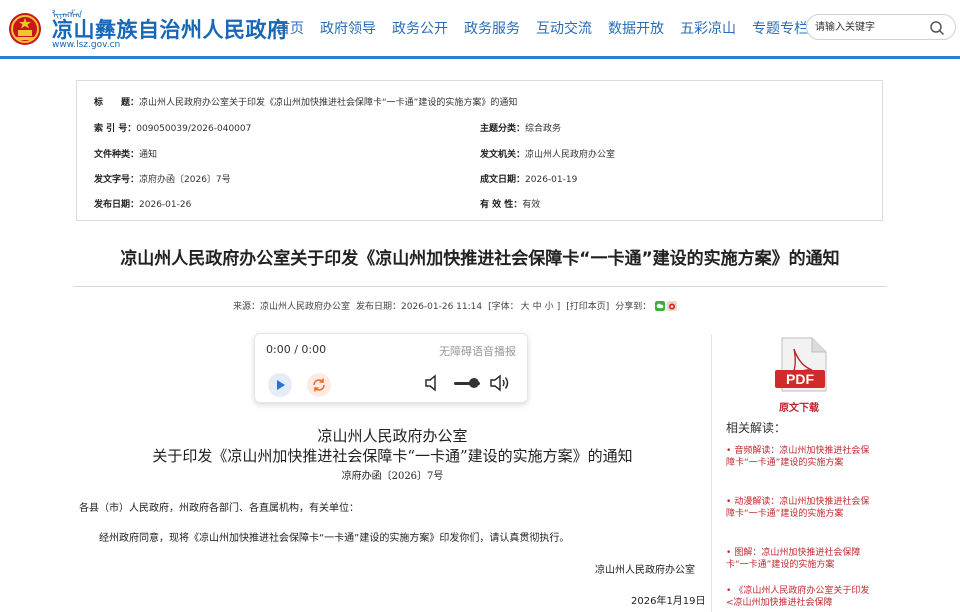  Describe the element at coordinates (645, 570) in the screenshot. I see `document-signature: 凉山州人民政府办公室` at that location.